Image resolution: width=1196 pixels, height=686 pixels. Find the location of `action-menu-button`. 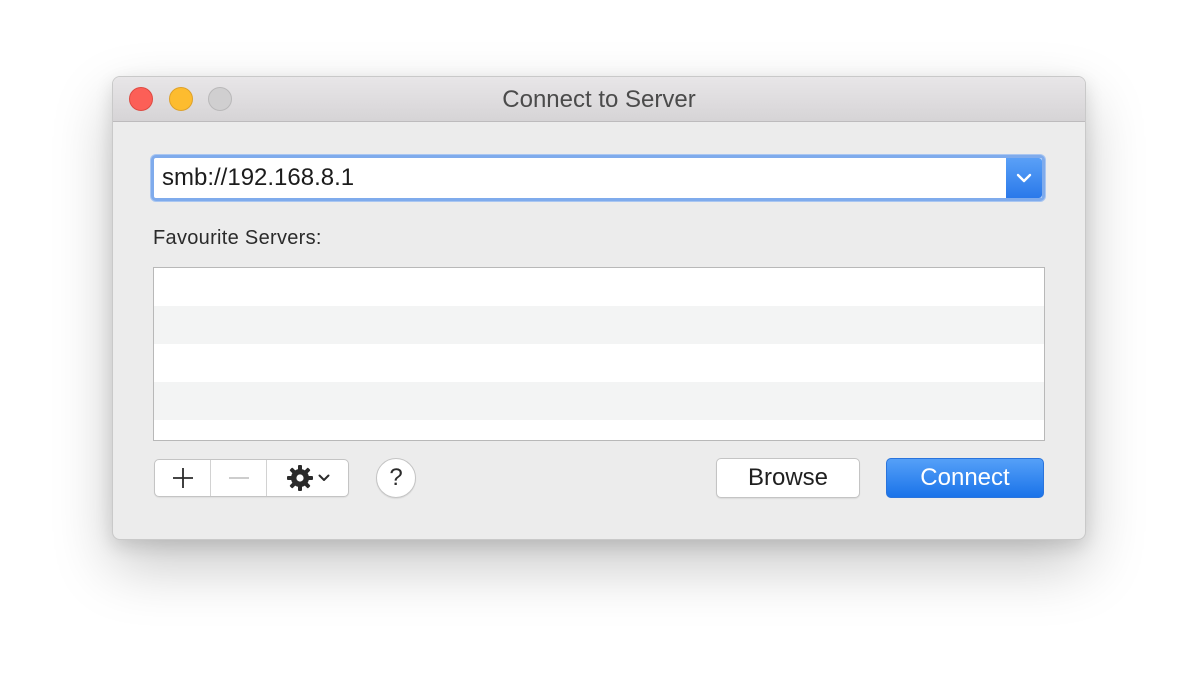

action-menu-button is located at coordinates (307, 478).